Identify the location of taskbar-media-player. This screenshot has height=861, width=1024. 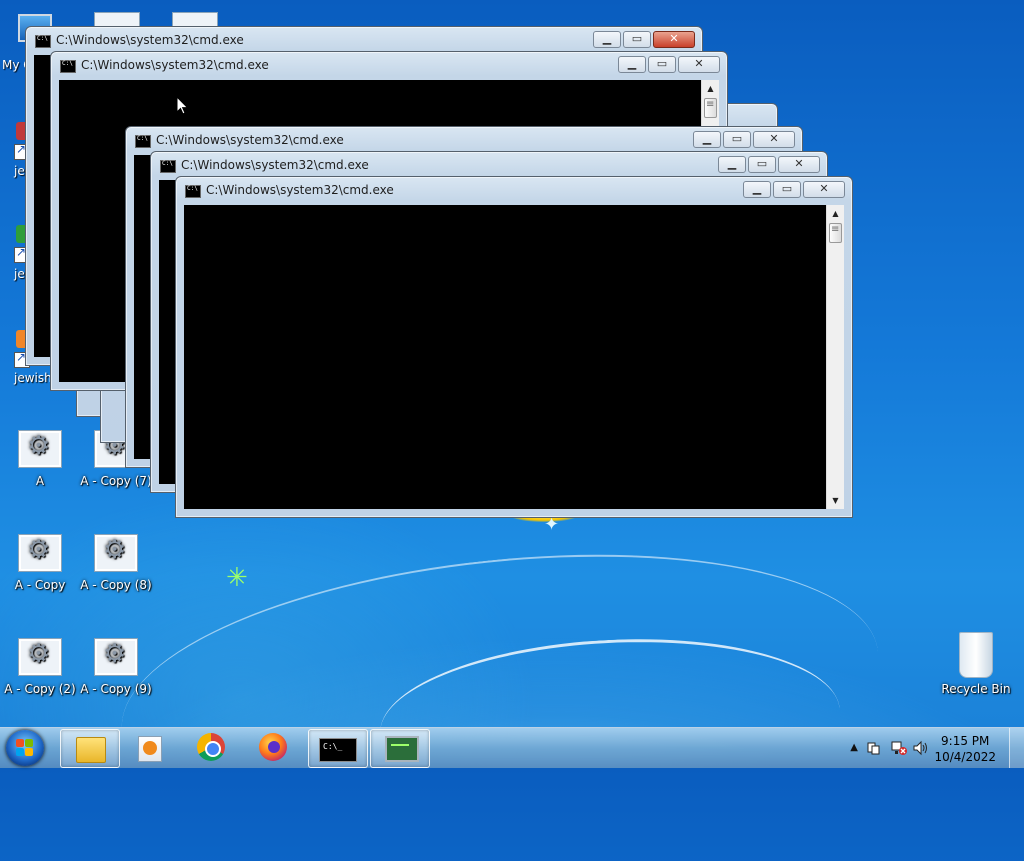
(149, 747).